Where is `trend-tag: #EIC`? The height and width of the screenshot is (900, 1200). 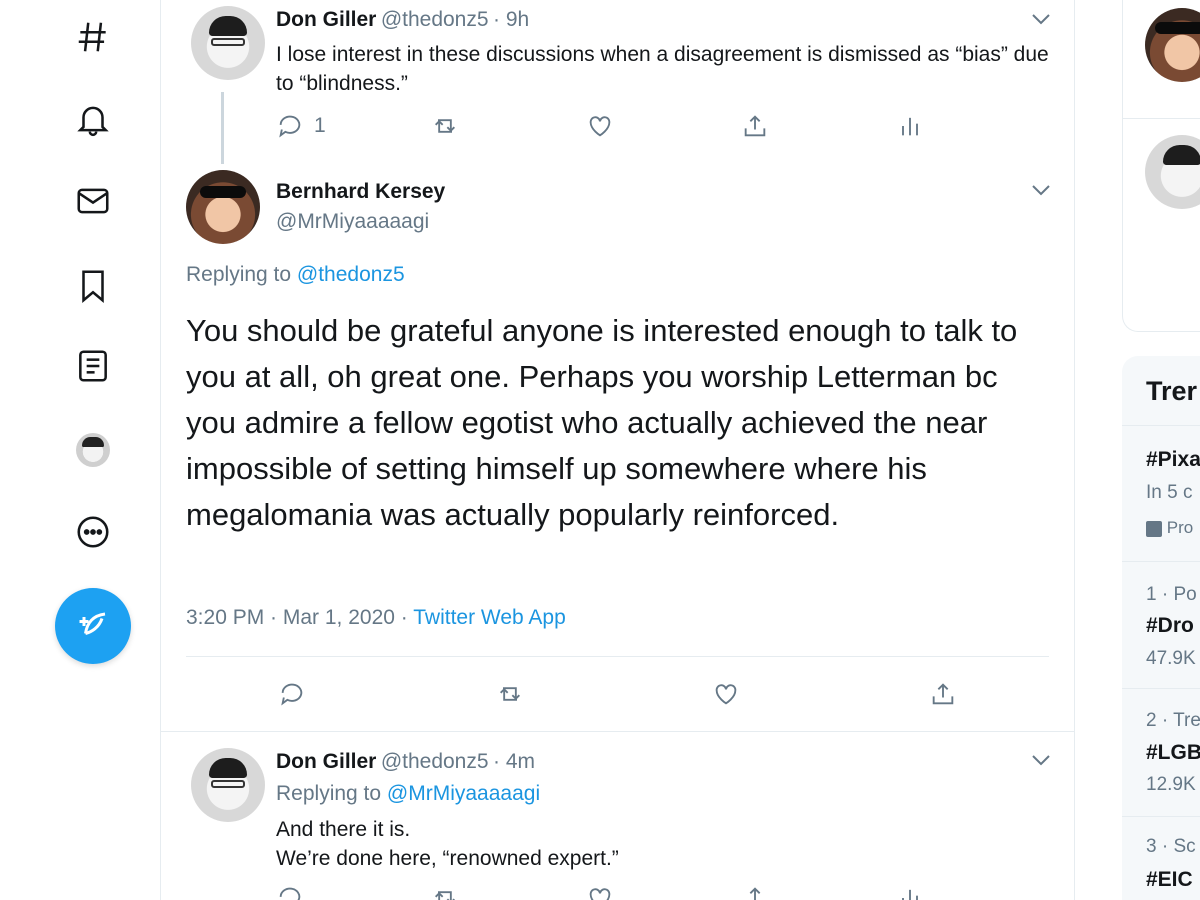 trend-tag: #EIC is located at coordinates (1169, 879).